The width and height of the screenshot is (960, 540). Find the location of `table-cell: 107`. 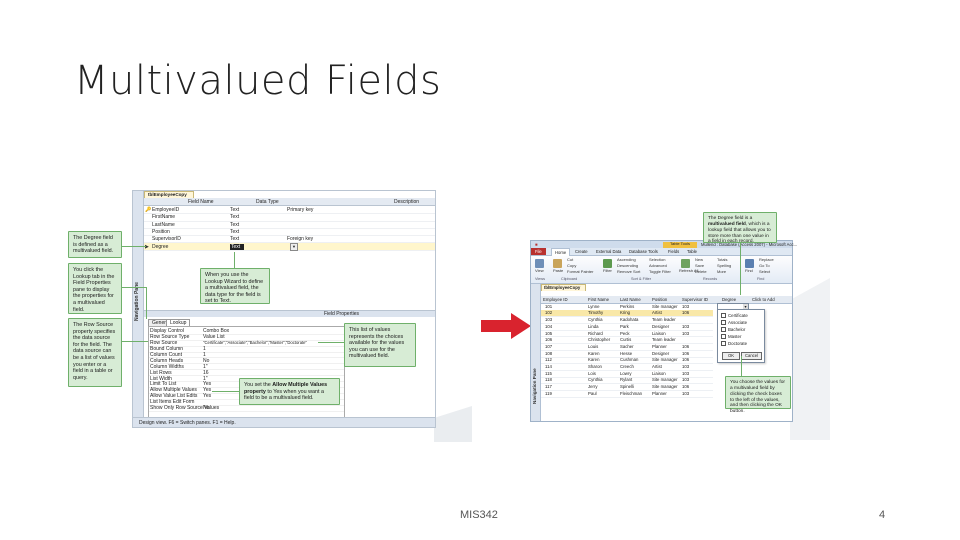

table-cell: 107 is located at coordinates (548, 346).